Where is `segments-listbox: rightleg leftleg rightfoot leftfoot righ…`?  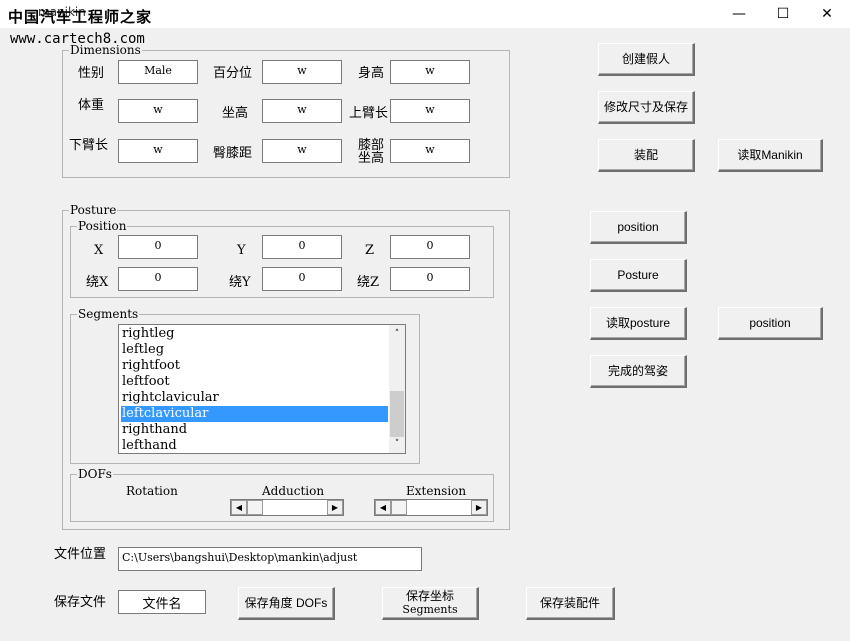 segments-listbox: rightleg leftleg rightfoot leftfoot righ… is located at coordinates (262, 389).